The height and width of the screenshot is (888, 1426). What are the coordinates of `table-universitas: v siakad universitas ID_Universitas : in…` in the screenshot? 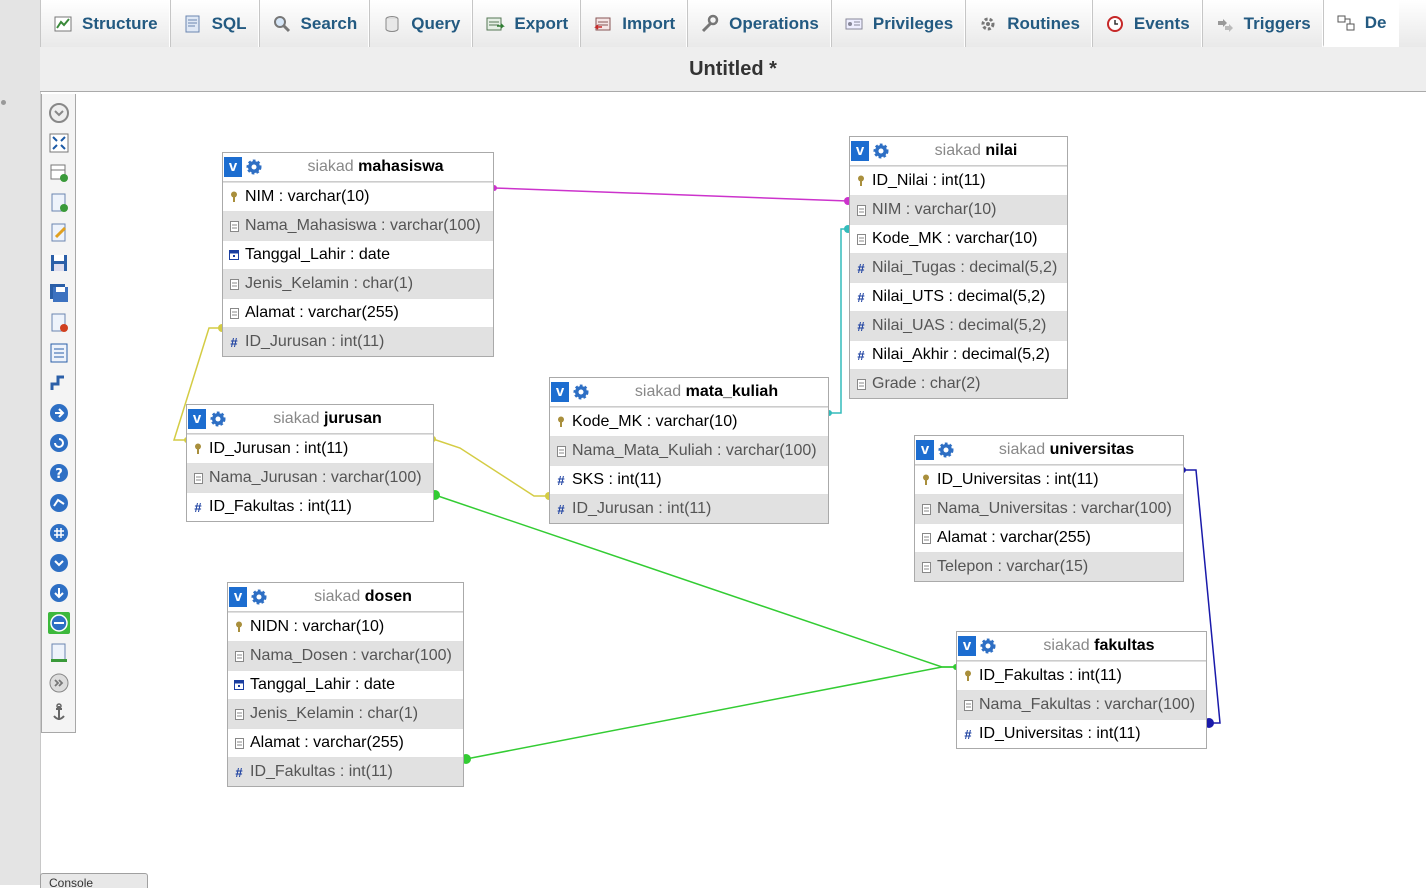 It's located at (1049, 508).